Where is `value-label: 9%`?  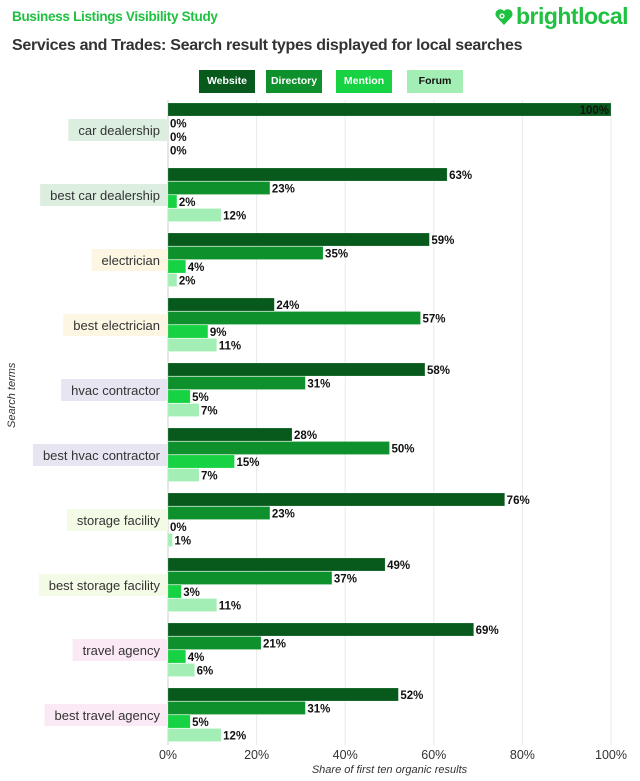
value-label: 9% is located at coordinates (218, 333).